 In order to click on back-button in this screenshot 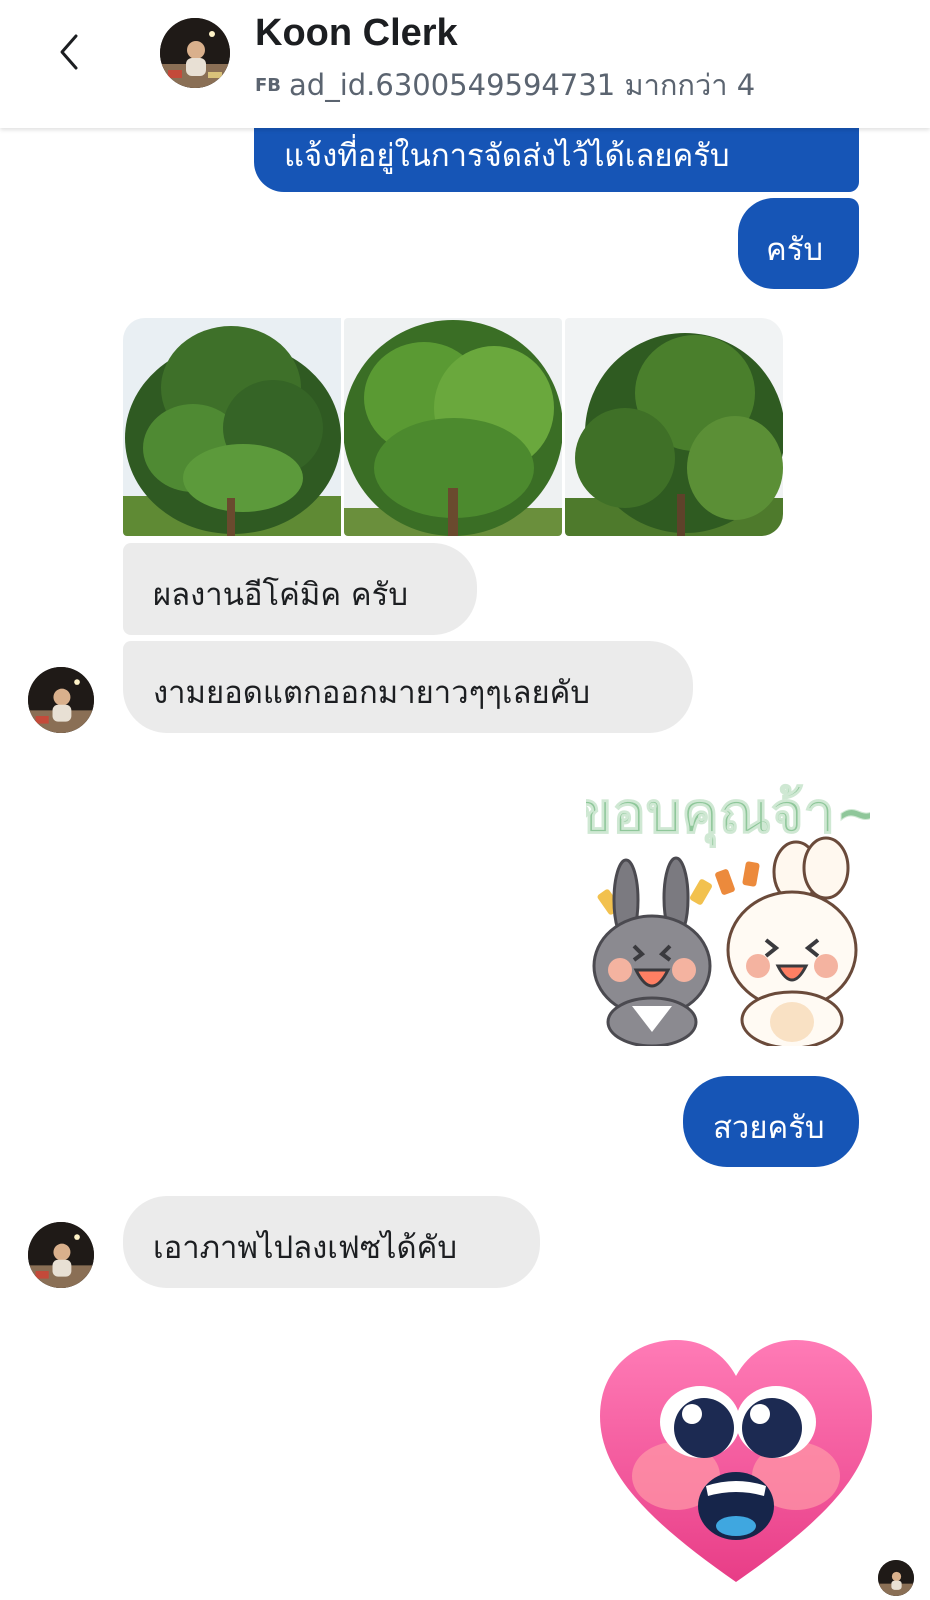, I will do `click(70, 52)`.